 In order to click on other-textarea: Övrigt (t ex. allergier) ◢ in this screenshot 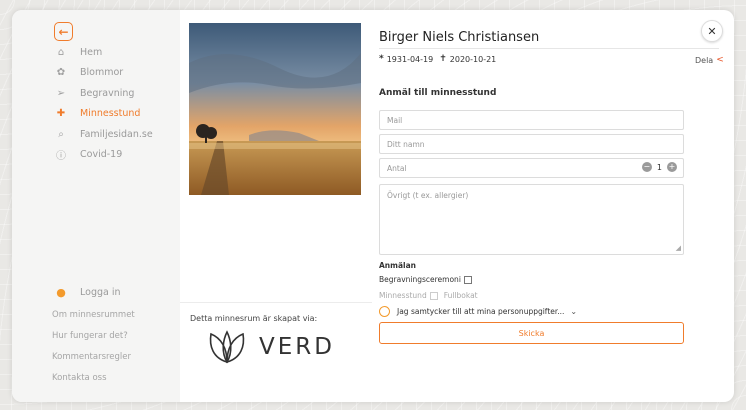, I will do `click(531, 219)`.